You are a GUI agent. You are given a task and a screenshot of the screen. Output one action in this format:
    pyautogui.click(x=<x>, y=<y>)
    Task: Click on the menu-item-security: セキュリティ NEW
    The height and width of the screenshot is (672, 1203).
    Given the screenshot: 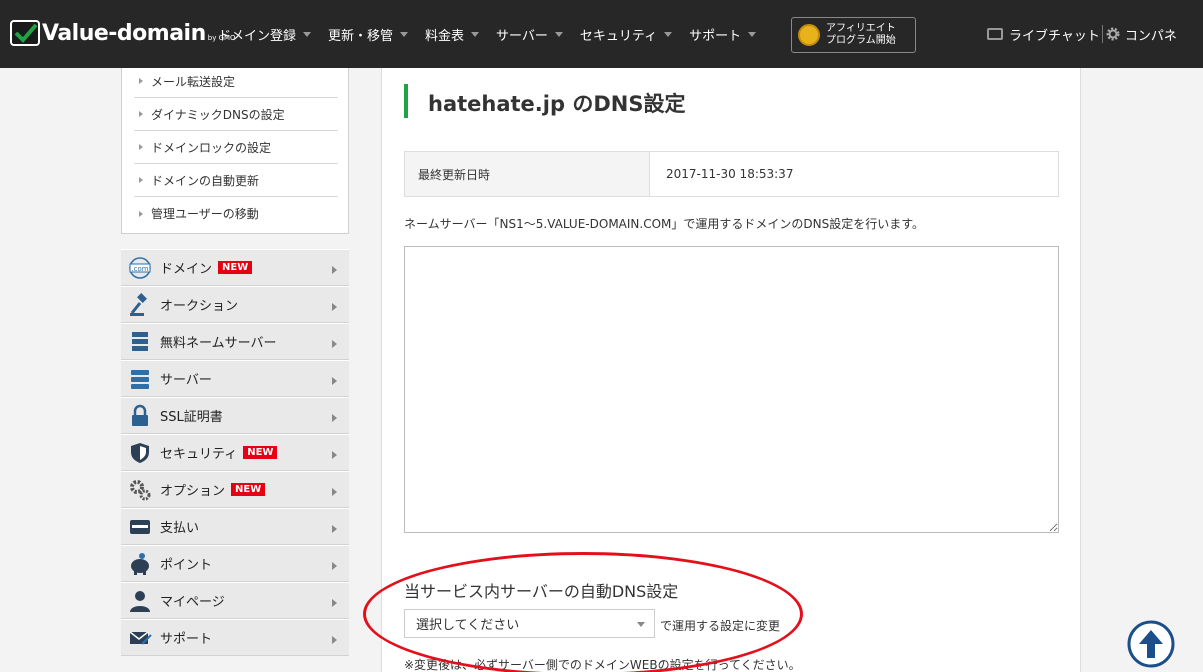 What is the action you would take?
    pyautogui.click(x=235, y=452)
    